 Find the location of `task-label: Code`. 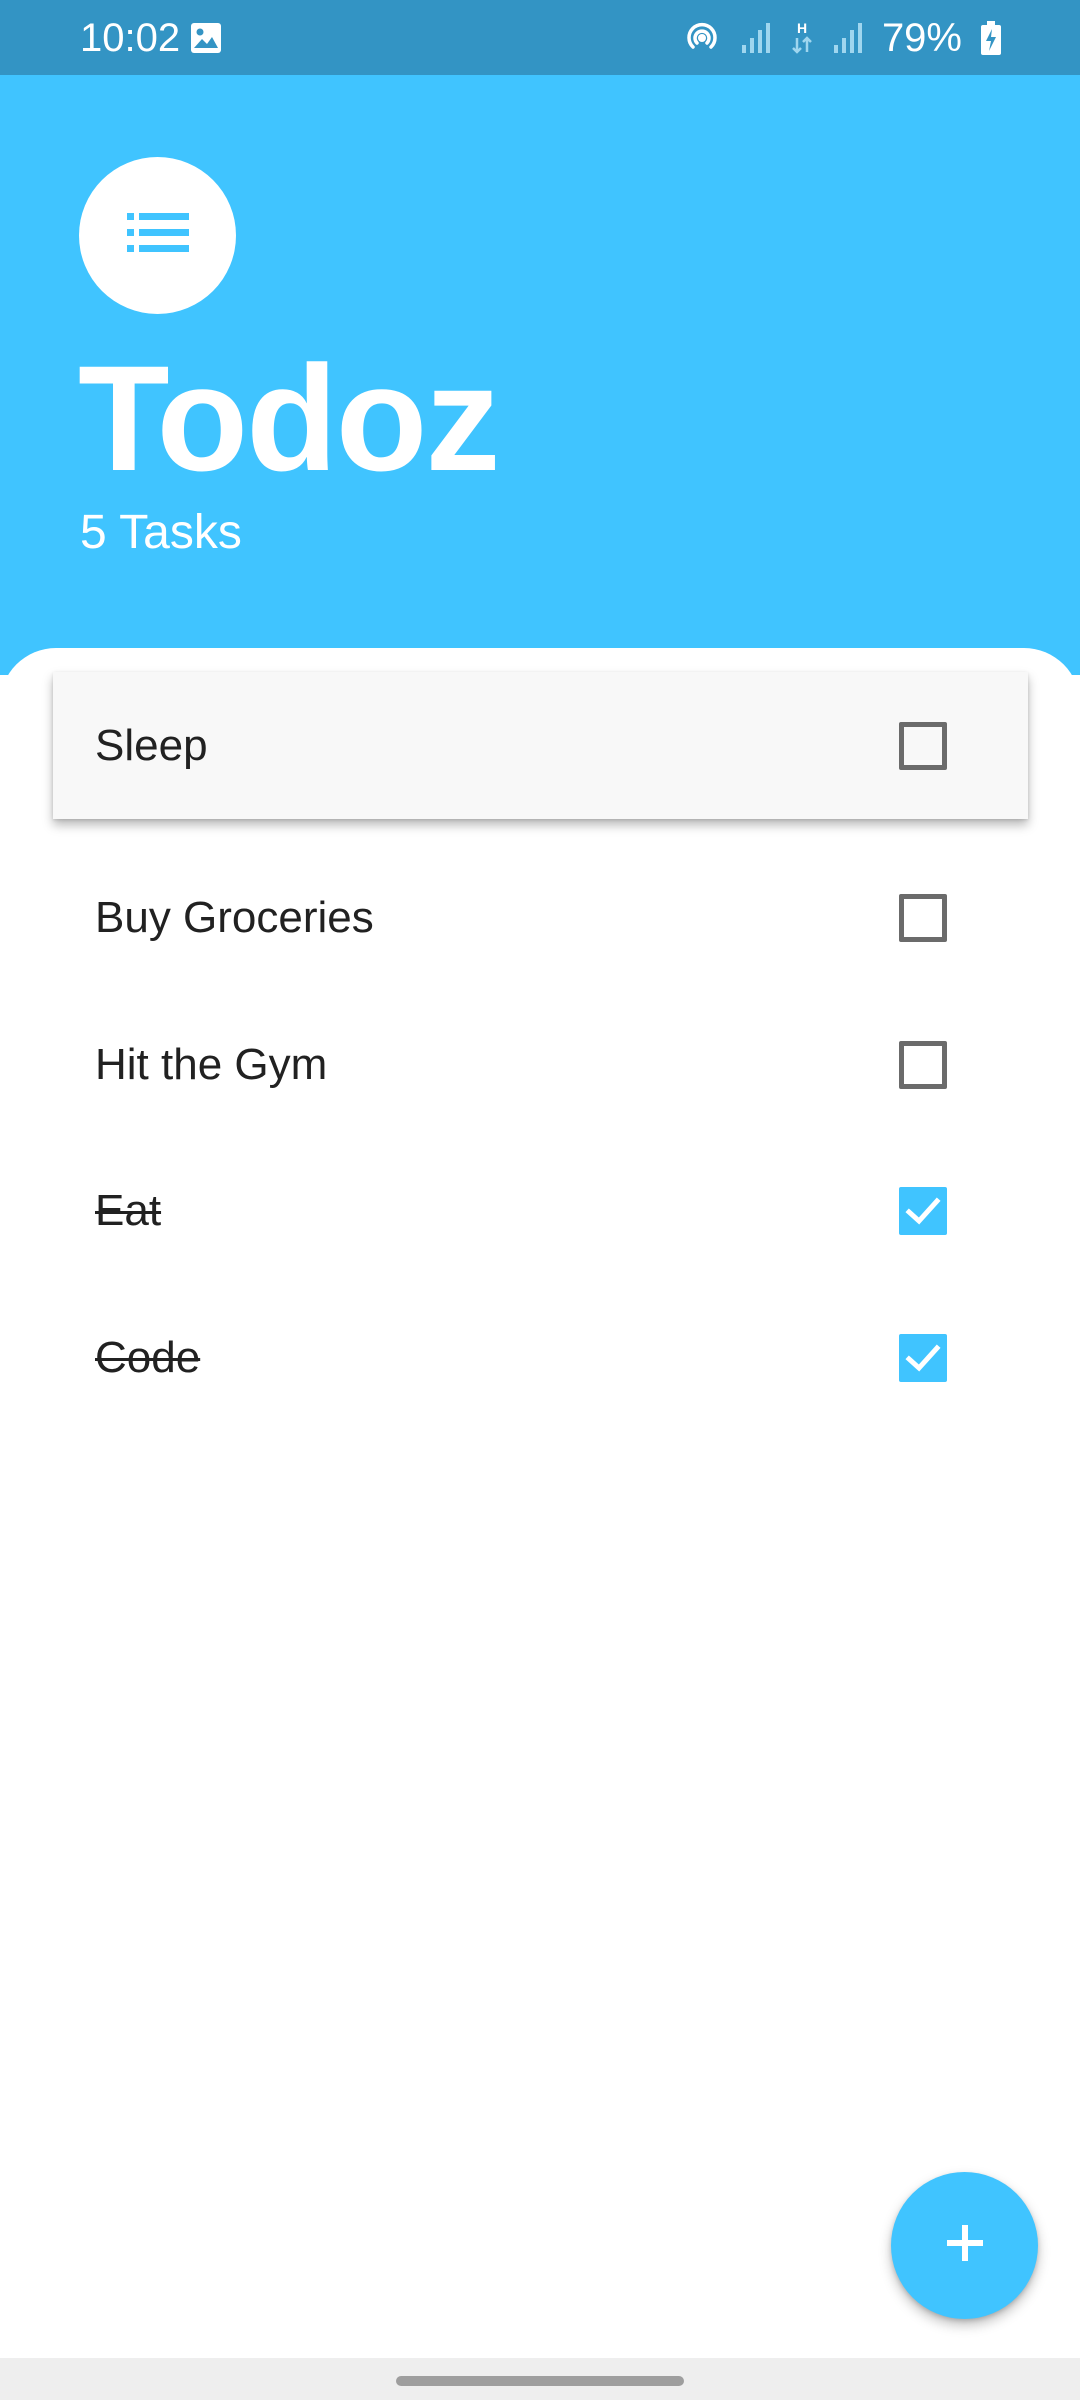

task-label: Code is located at coordinates (148, 1357).